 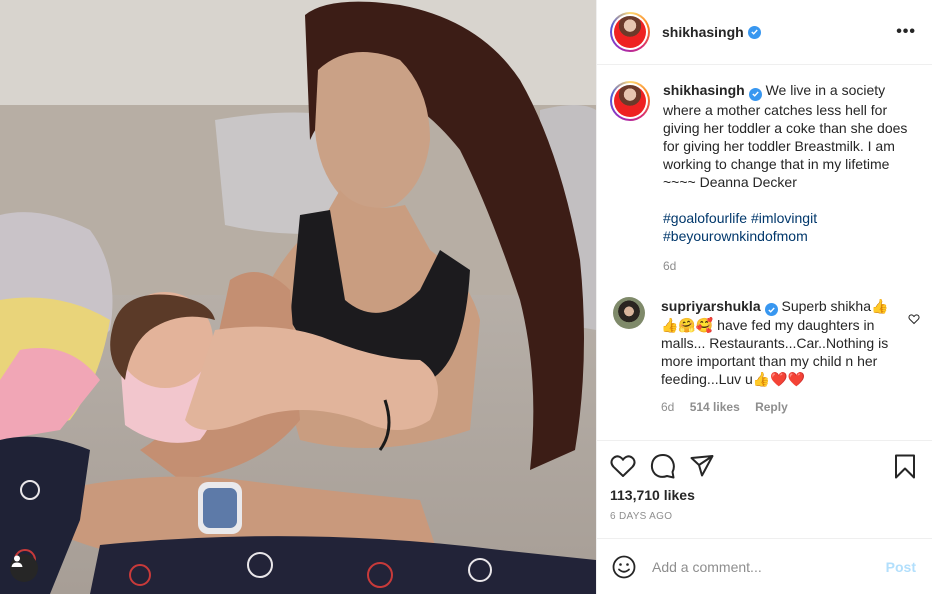 What do you see at coordinates (24, 568) in the screenshot?
I see `tagged-users-button` at bounding box center [24, 568].